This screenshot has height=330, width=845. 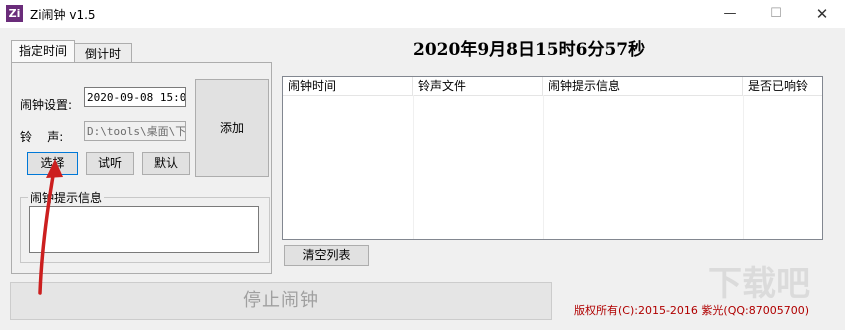 I want to click on annotation-arrow-icon, so click(x=50, y=227).